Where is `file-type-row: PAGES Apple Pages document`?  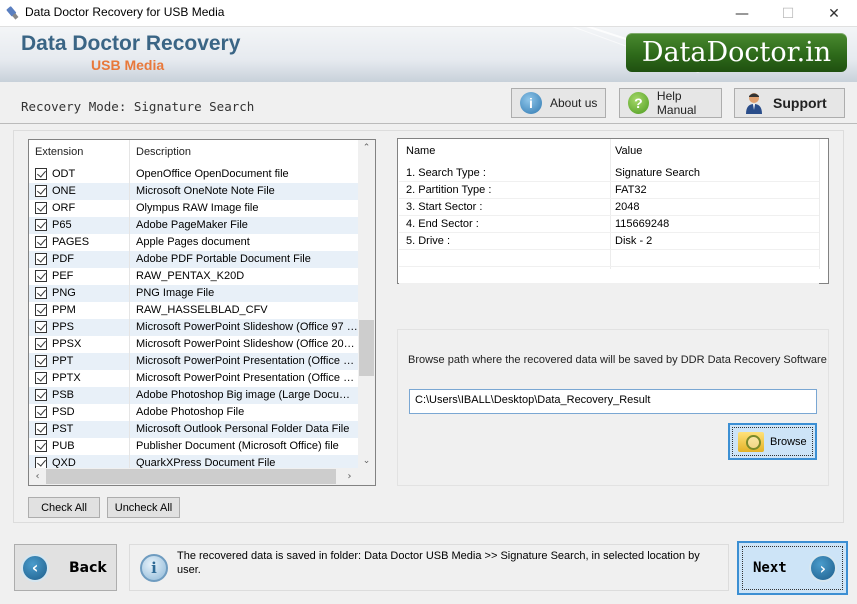
file-type-row: PAGES Apple Pages document is located at coordinates (194, 242).